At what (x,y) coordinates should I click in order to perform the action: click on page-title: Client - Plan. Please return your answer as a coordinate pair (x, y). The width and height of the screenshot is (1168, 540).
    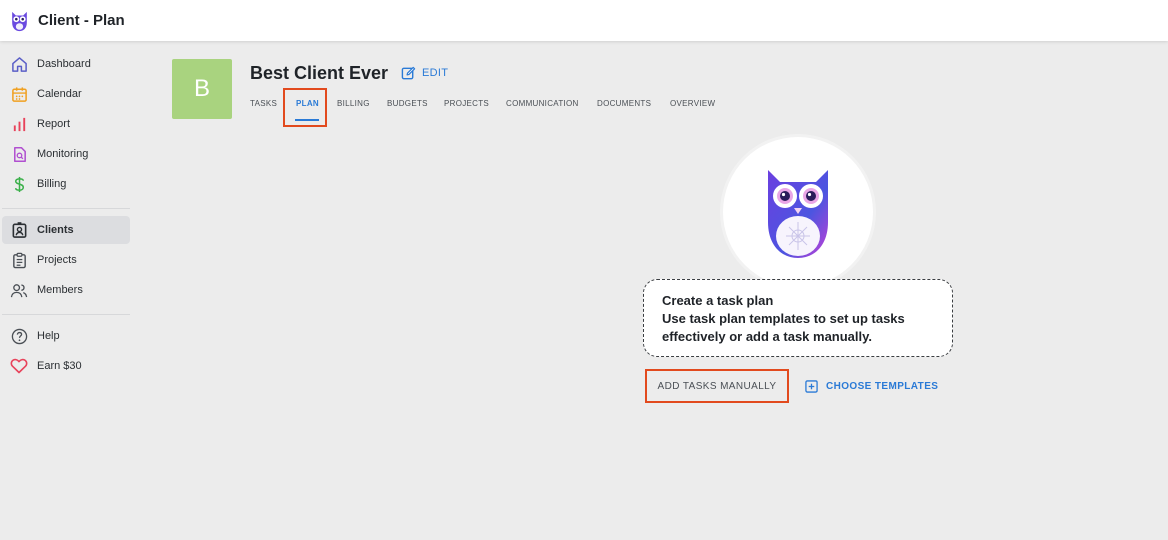
    Looking at the image, I should click on (81, 20).